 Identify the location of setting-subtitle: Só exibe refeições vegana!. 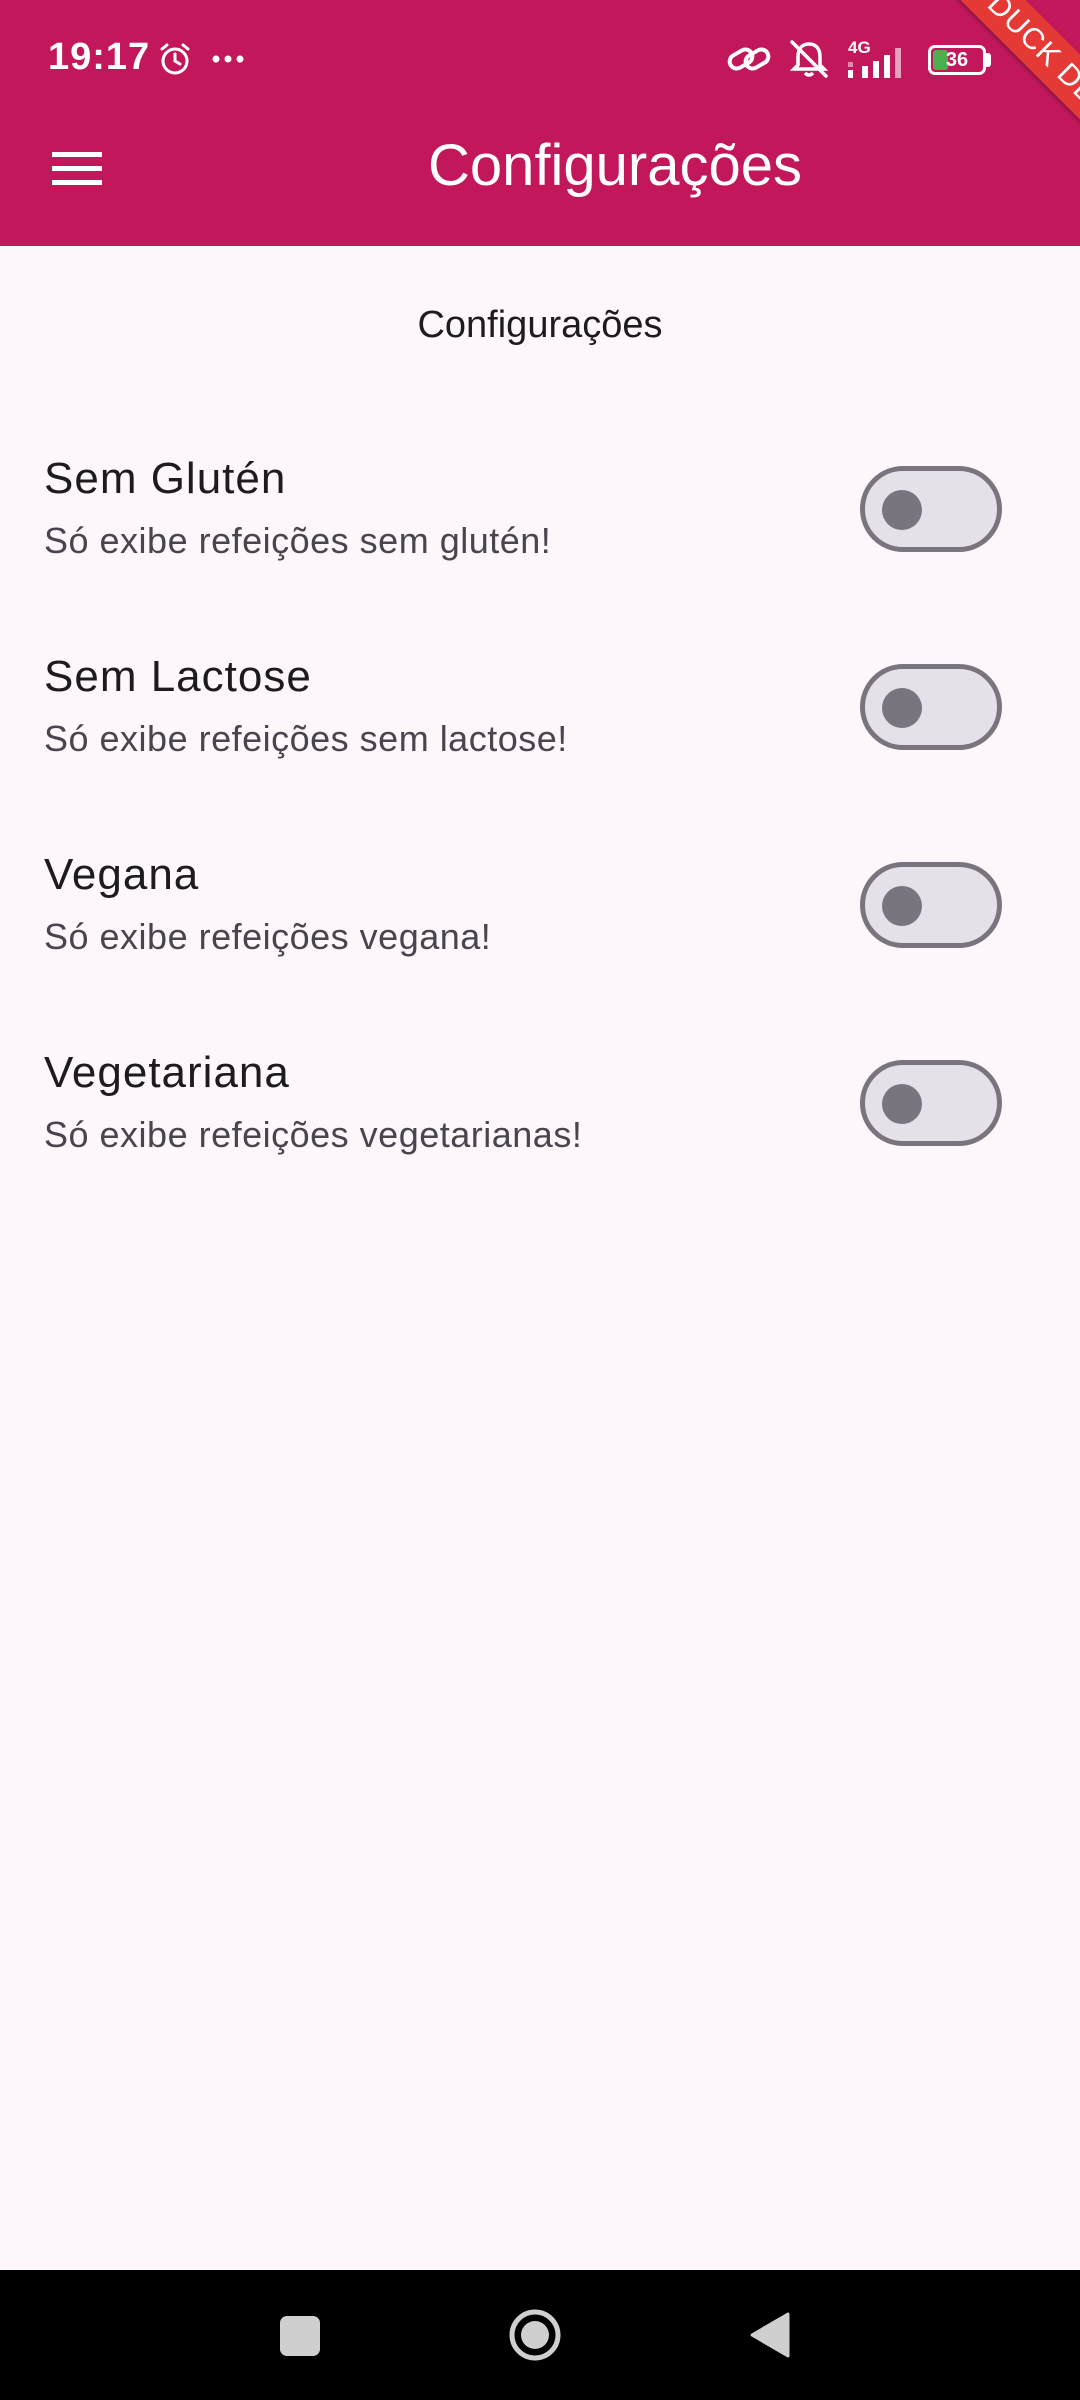
(268, 936).